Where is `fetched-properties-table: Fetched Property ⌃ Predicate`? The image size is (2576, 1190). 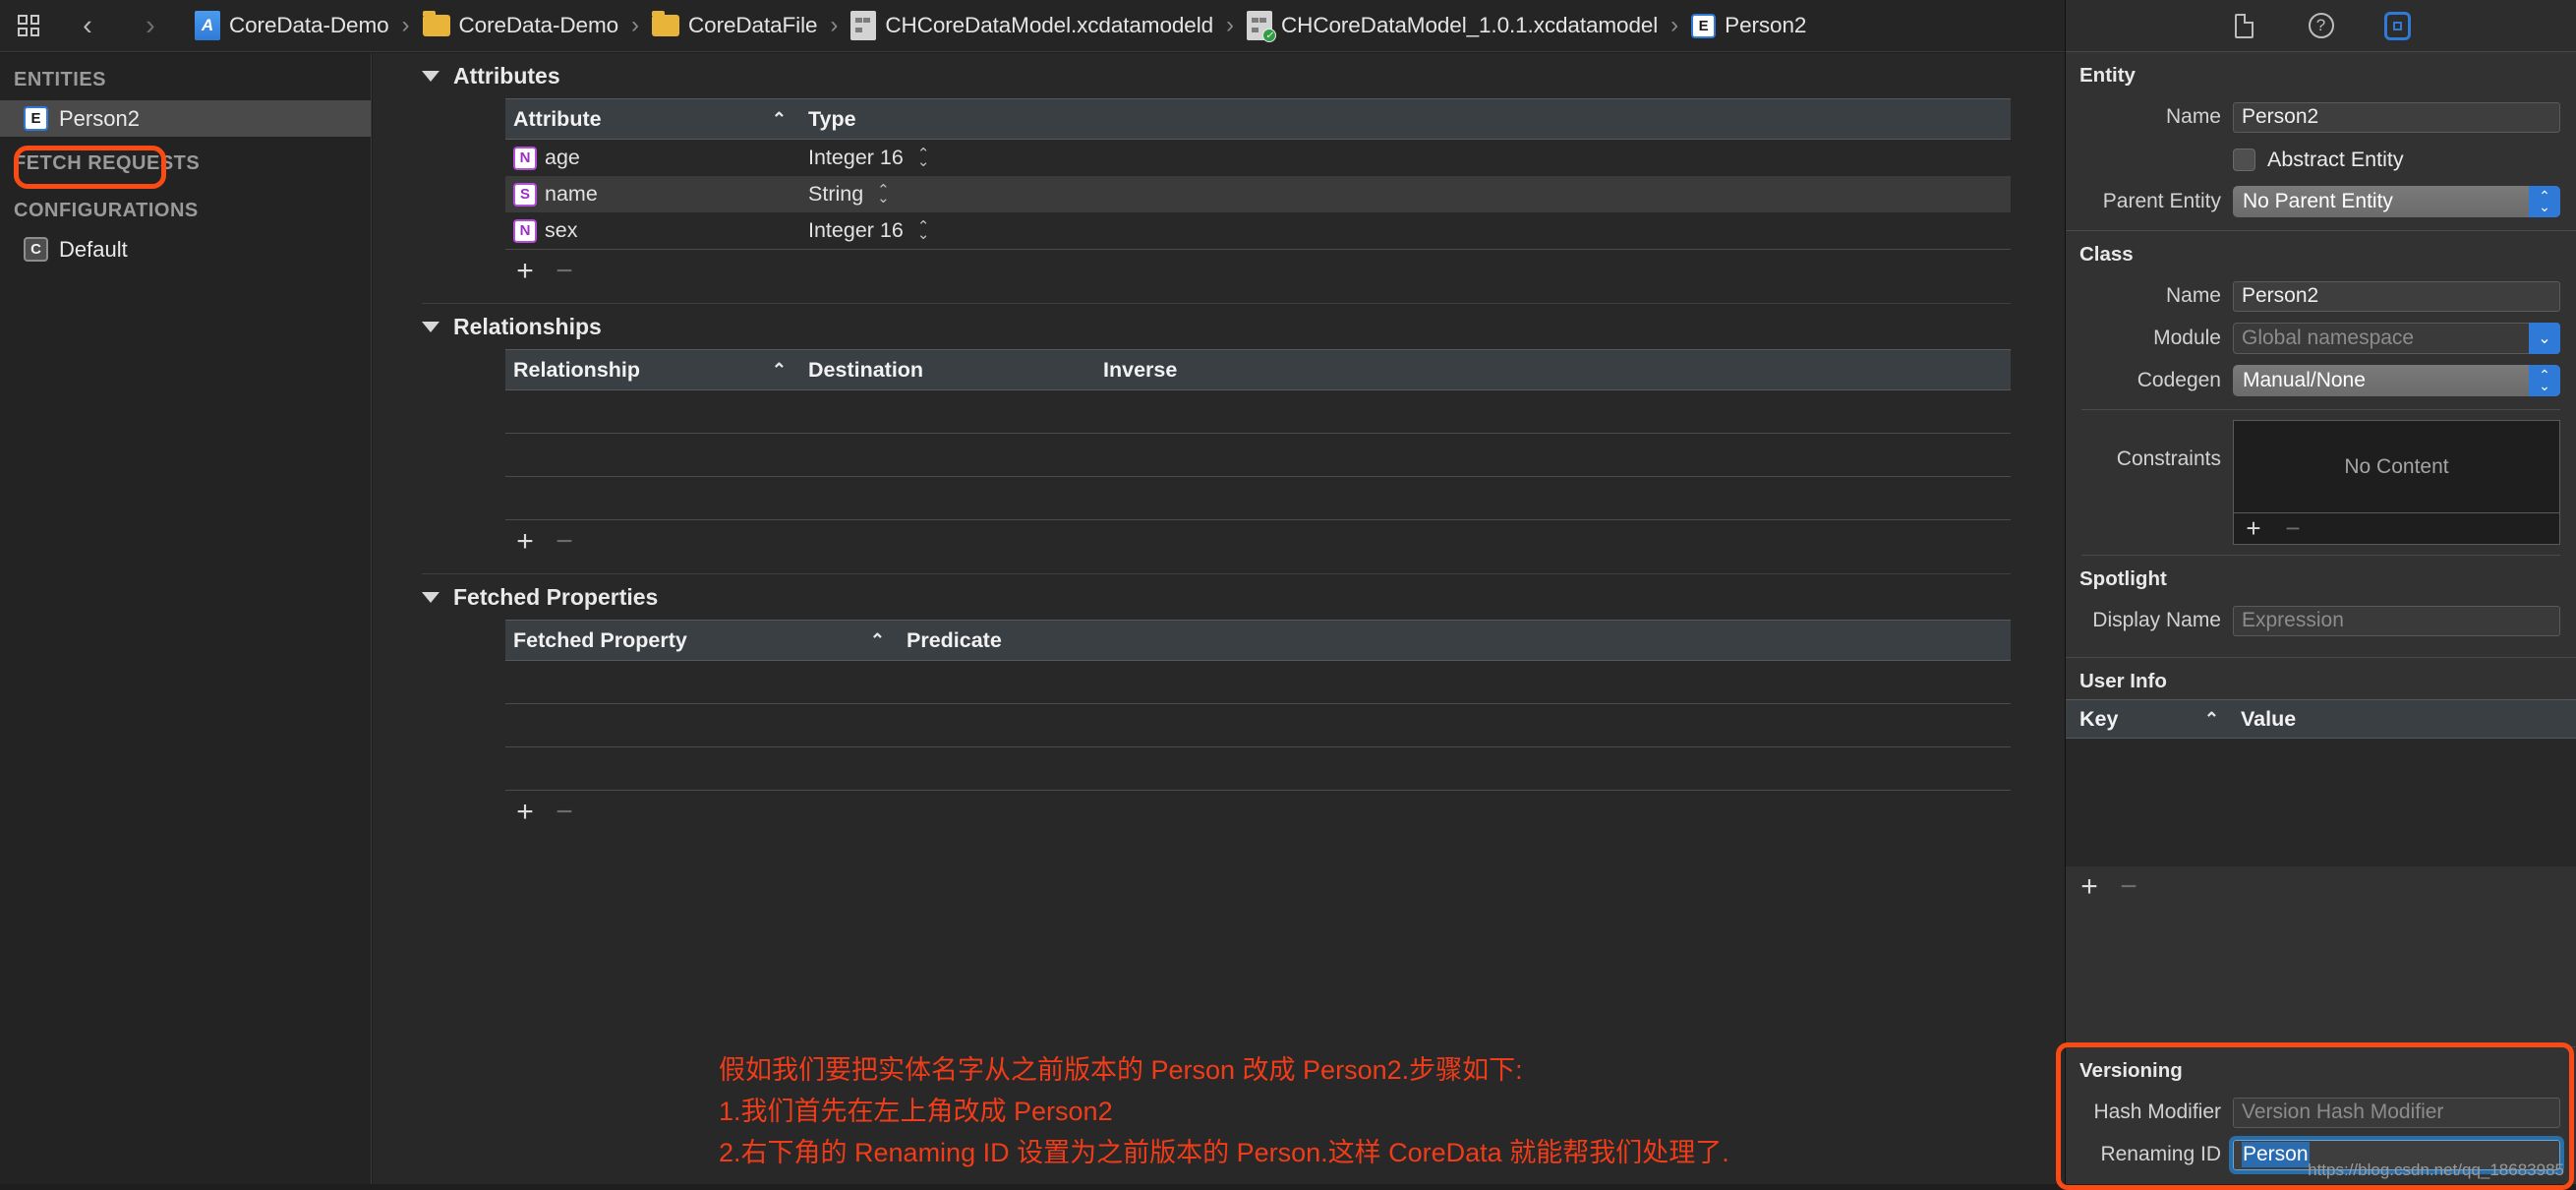 fetched-properties-table: Fetched Property ⌃ Predicate is located at coordinates (1258, 705).